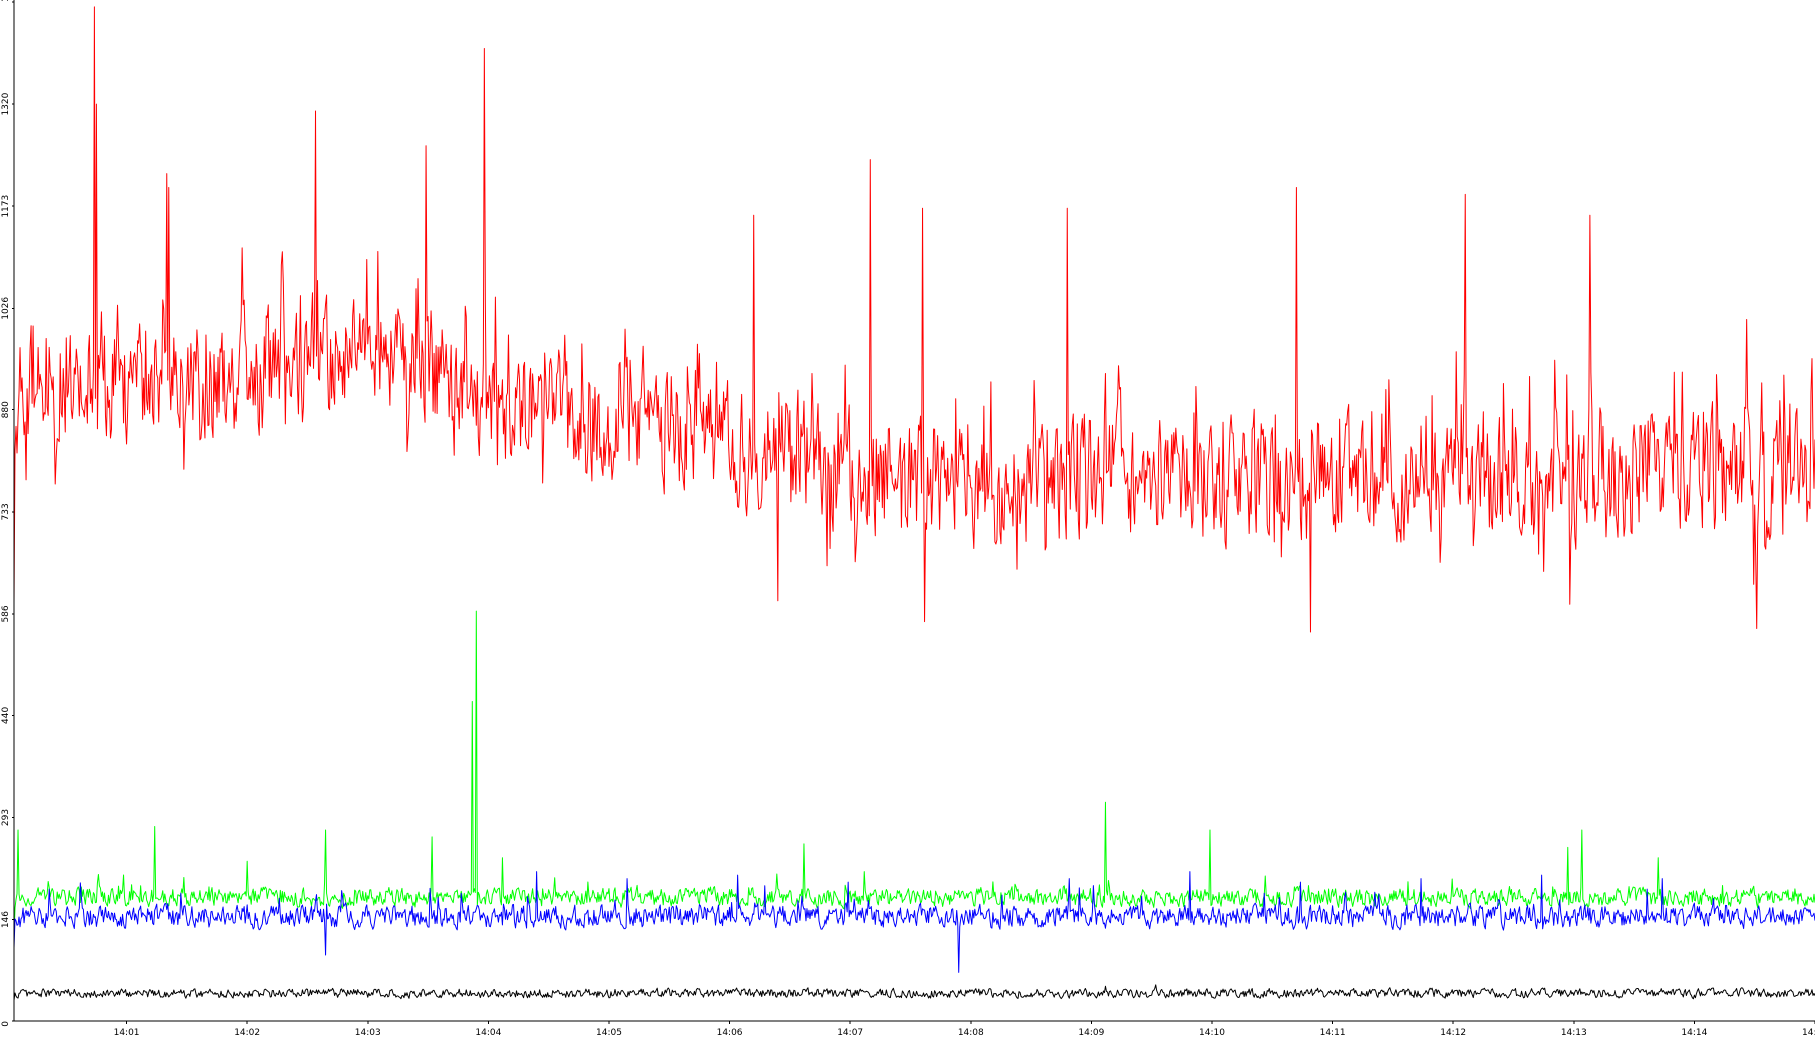 The height and width of the screenshot is (1039, 1815). I want to click on x-tick-label: 14:04, so click(488, 1033).